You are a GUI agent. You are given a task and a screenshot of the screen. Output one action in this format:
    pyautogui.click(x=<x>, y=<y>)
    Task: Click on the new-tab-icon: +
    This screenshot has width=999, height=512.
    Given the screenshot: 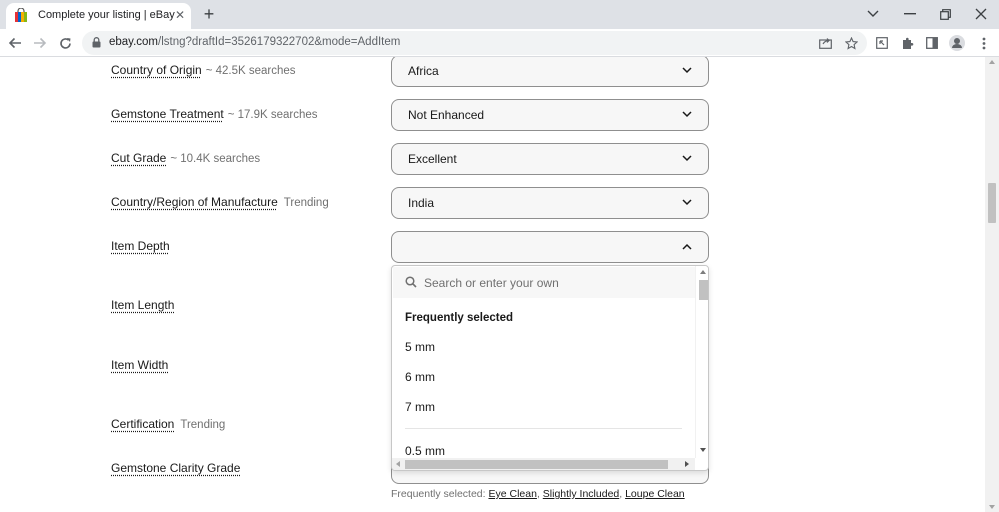 What is the action you would take?
    pyautogui.click(x=209, y=14)
    